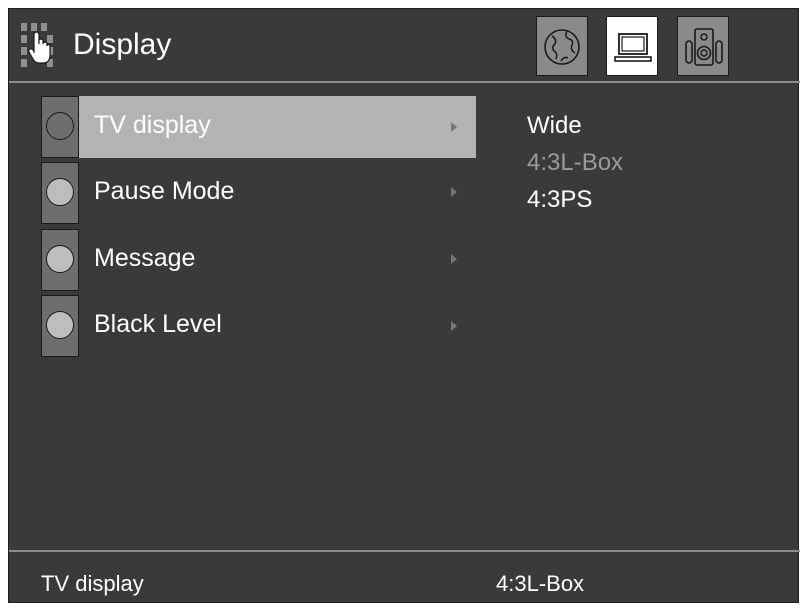 This screenshot has width=807, height=611. I want to click on globe-icon, so click(562, 47).